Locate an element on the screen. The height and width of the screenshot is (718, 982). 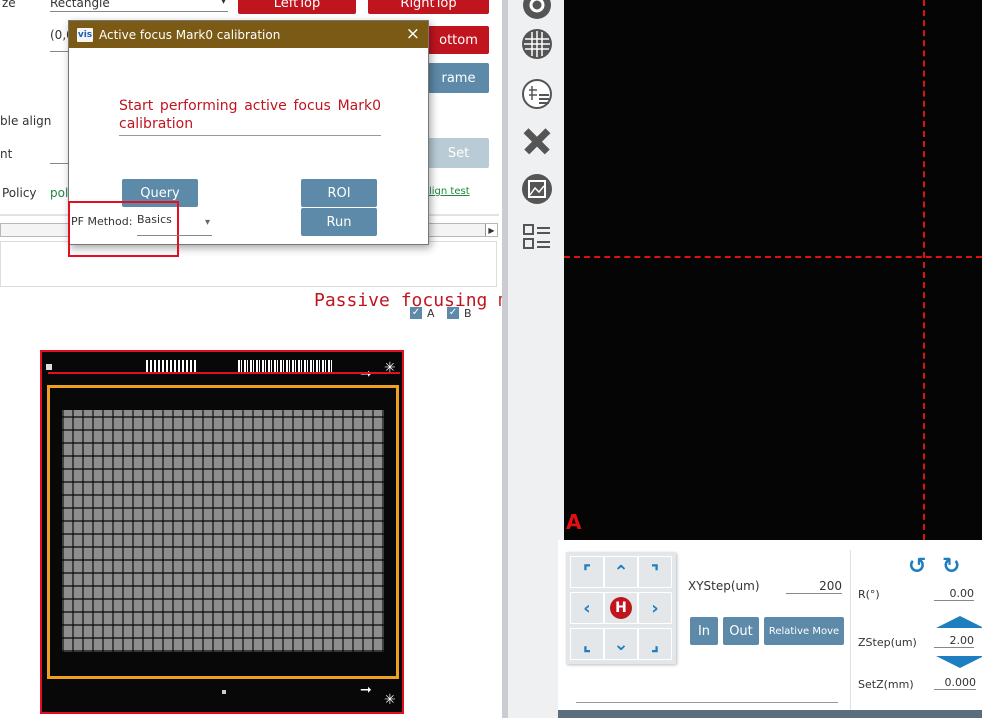
chip-array is located at coordinates (223, 531).